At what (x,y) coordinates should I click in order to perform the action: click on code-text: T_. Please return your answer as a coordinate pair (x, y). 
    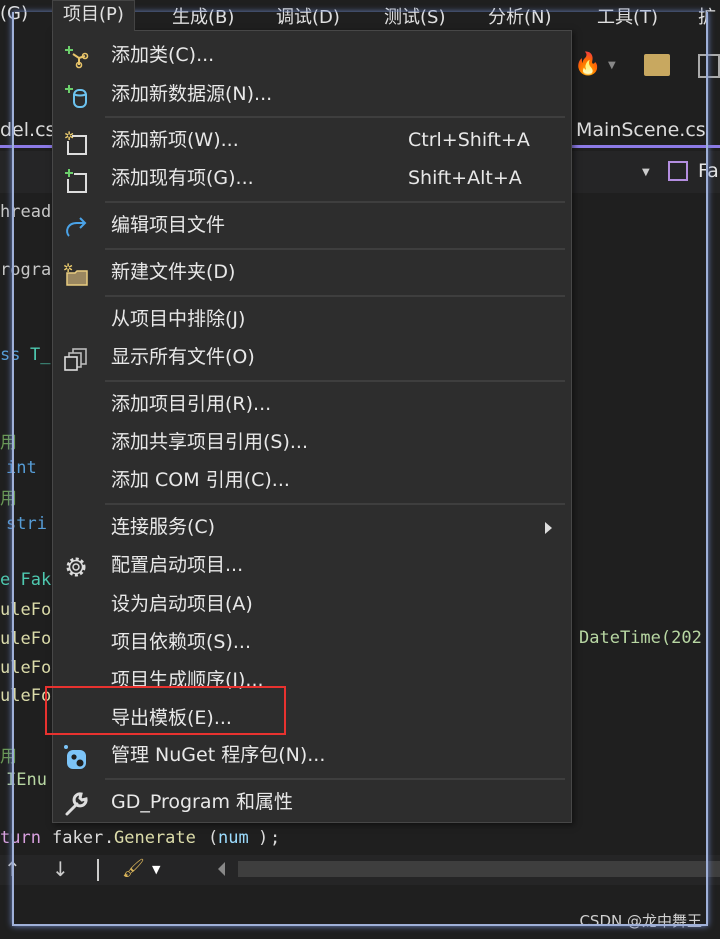
    Looking at the image, I should click on (40, 355).